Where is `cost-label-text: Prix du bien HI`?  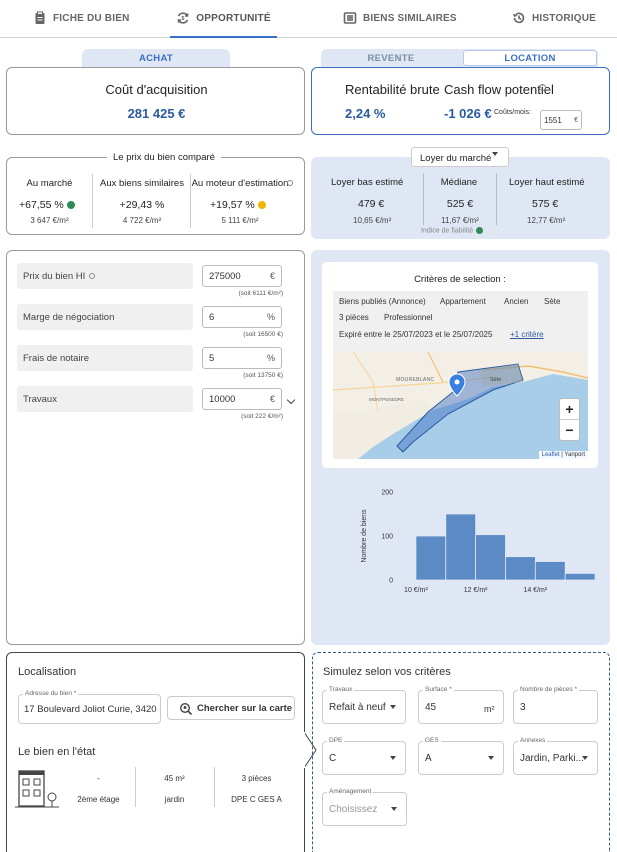 cost-label-text: Prix du bien HI is located at coordinates (54, 276).